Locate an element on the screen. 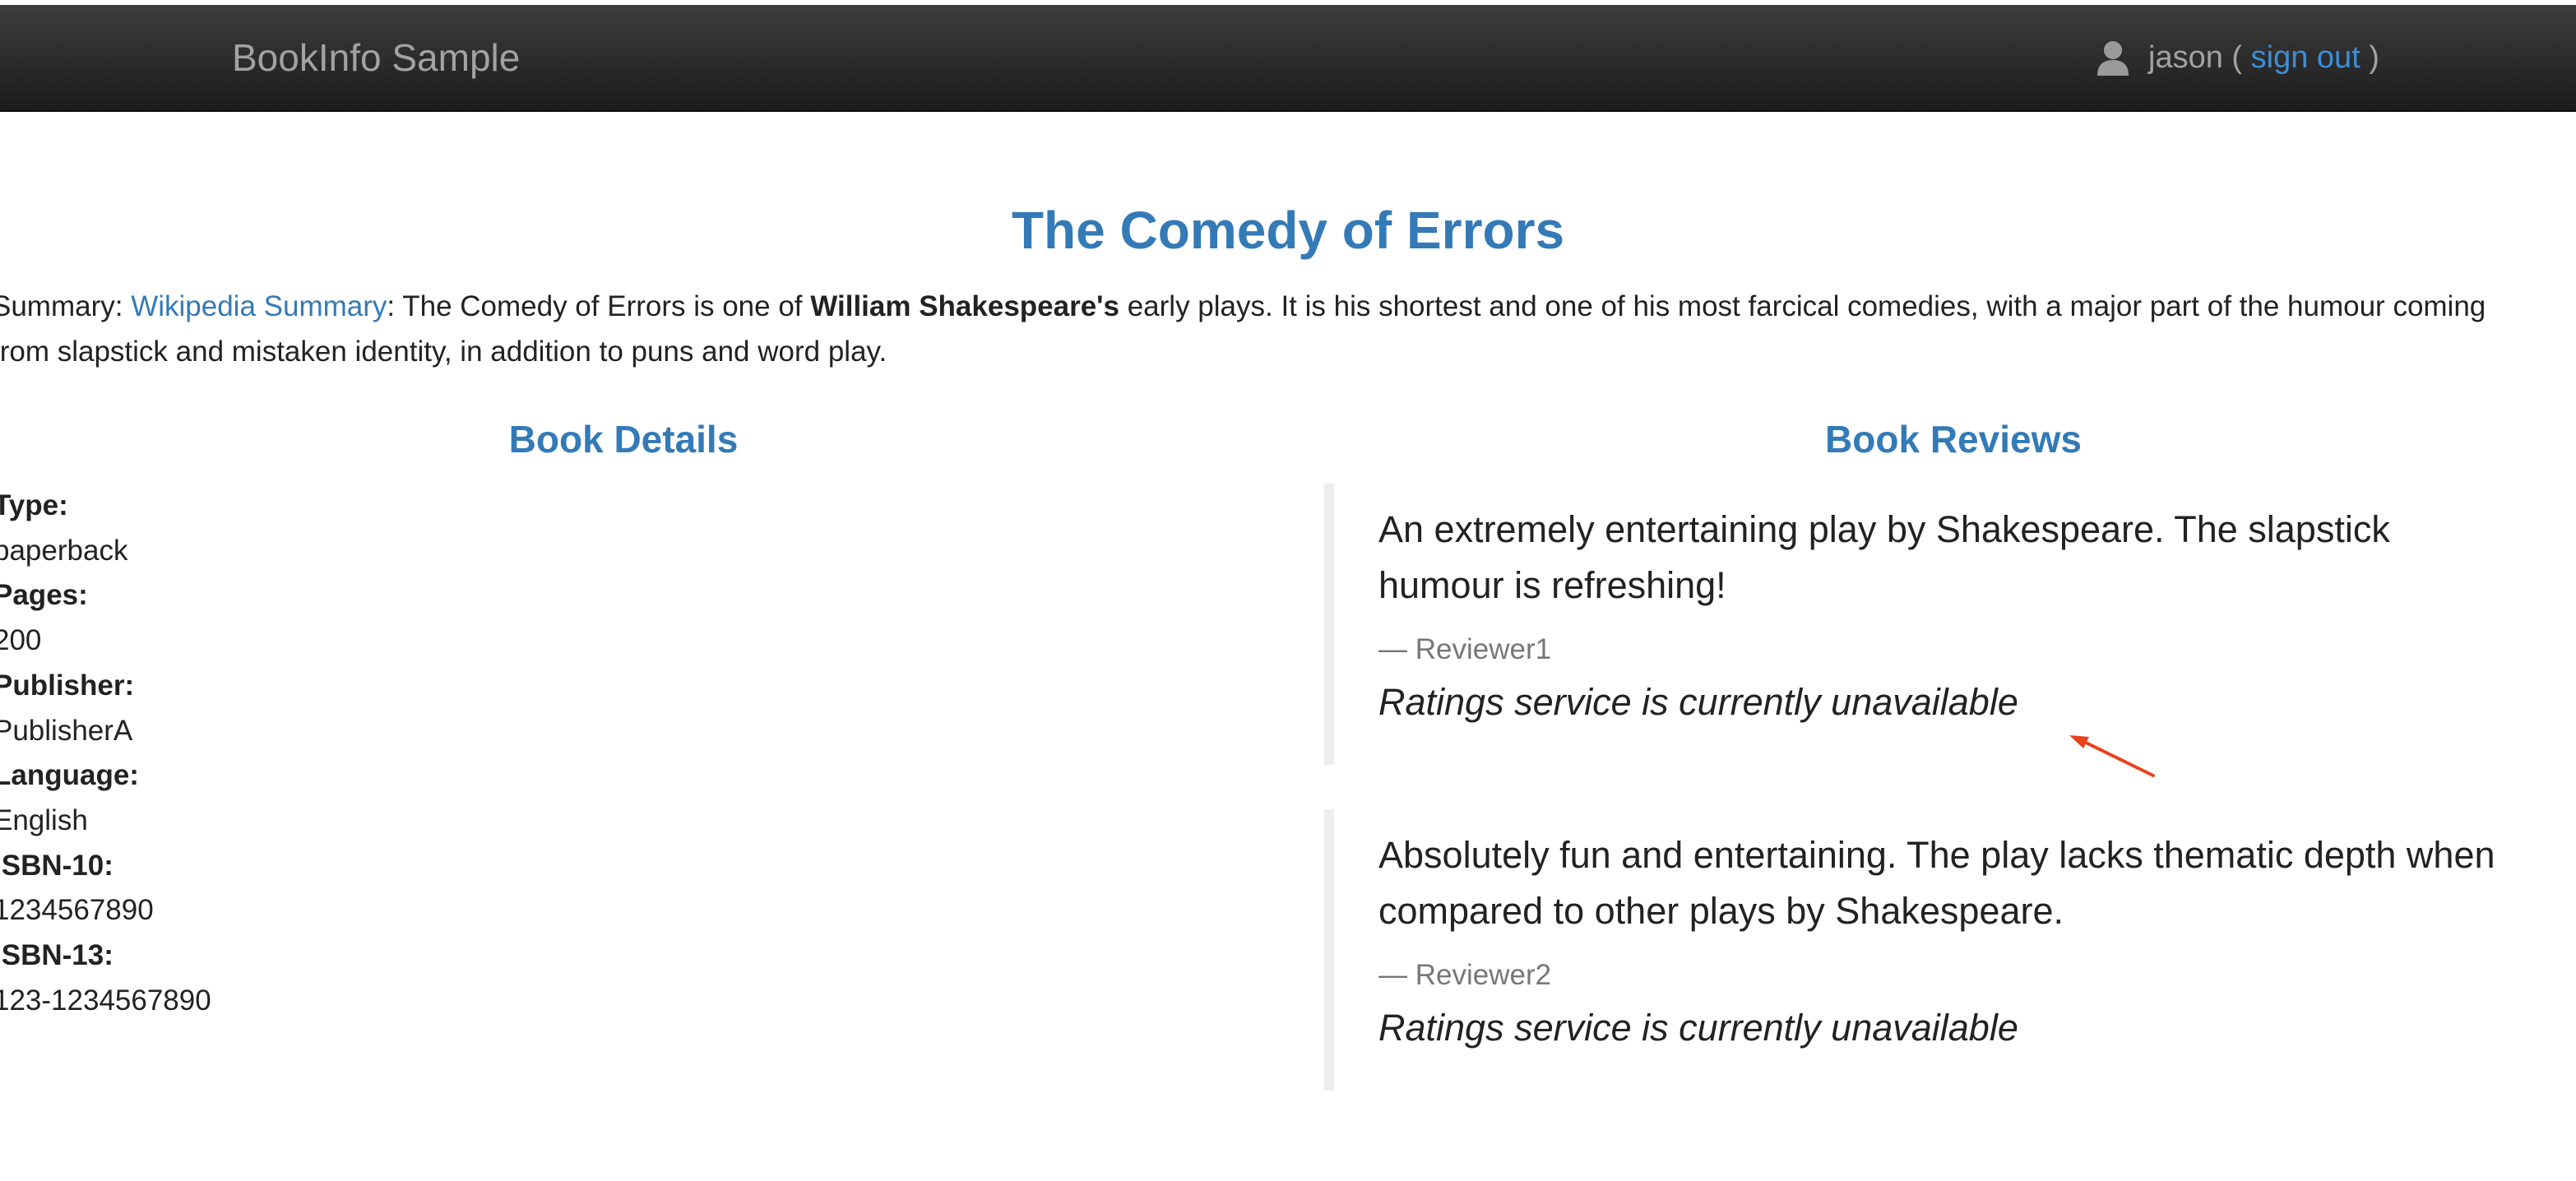 This screenshot has width=2576, height=1181. book-reviews-heading: Book Reviews is located at coordinates (1953, 439).